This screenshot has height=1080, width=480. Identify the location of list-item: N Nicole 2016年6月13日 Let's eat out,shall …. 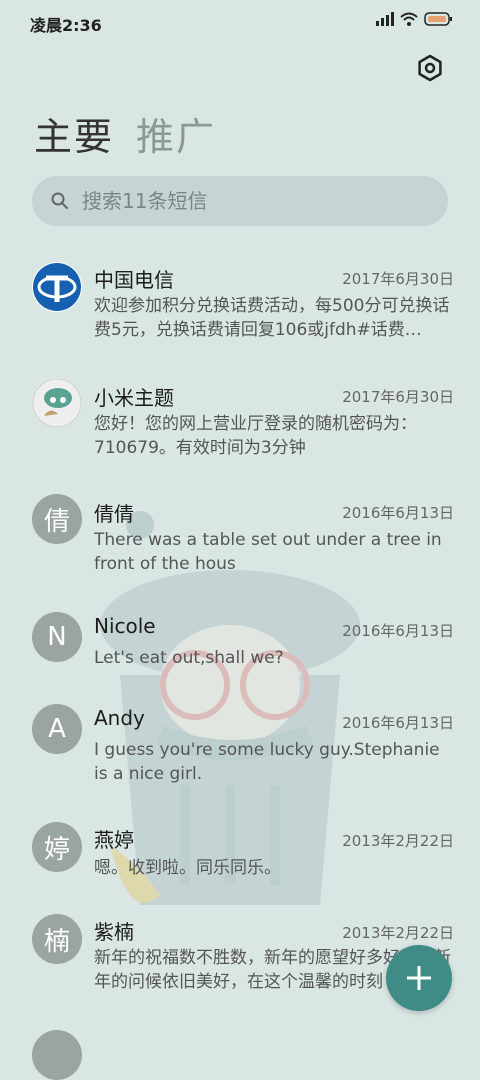
(240, 652).